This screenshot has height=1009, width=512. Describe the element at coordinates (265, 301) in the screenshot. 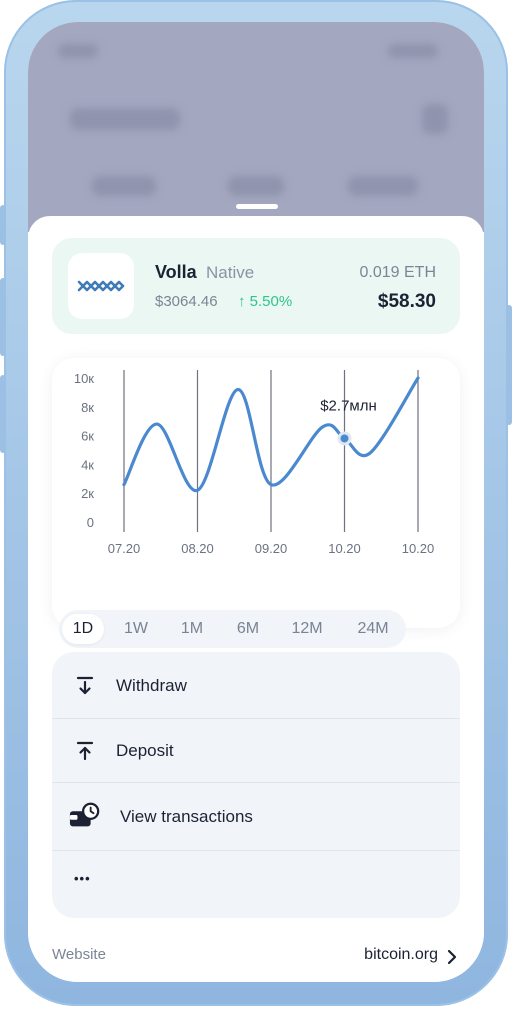

I see `asset-price-change: ↑ 5.50%` at that location.